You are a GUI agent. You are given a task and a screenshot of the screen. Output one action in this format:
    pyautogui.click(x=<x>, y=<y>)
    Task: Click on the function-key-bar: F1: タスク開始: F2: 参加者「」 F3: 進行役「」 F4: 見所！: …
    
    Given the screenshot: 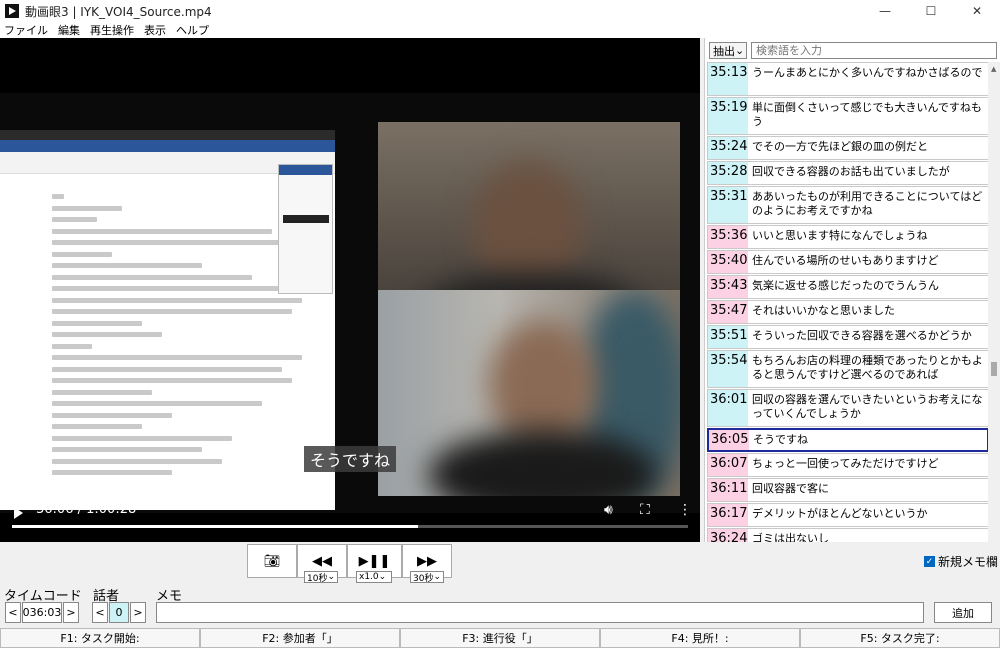 What is the action you would take?
    pyautogui.click(x=500, y=638)
    